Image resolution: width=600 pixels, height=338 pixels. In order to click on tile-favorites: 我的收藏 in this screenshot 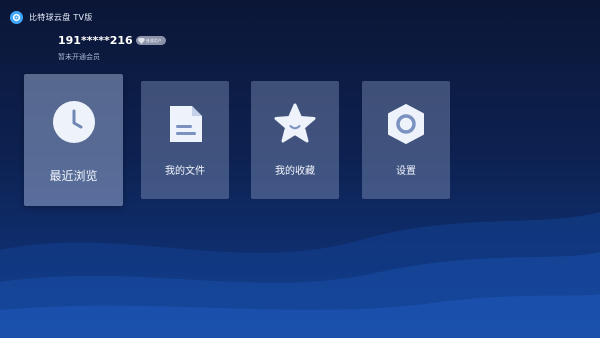, I will do `click(295, 140)`.